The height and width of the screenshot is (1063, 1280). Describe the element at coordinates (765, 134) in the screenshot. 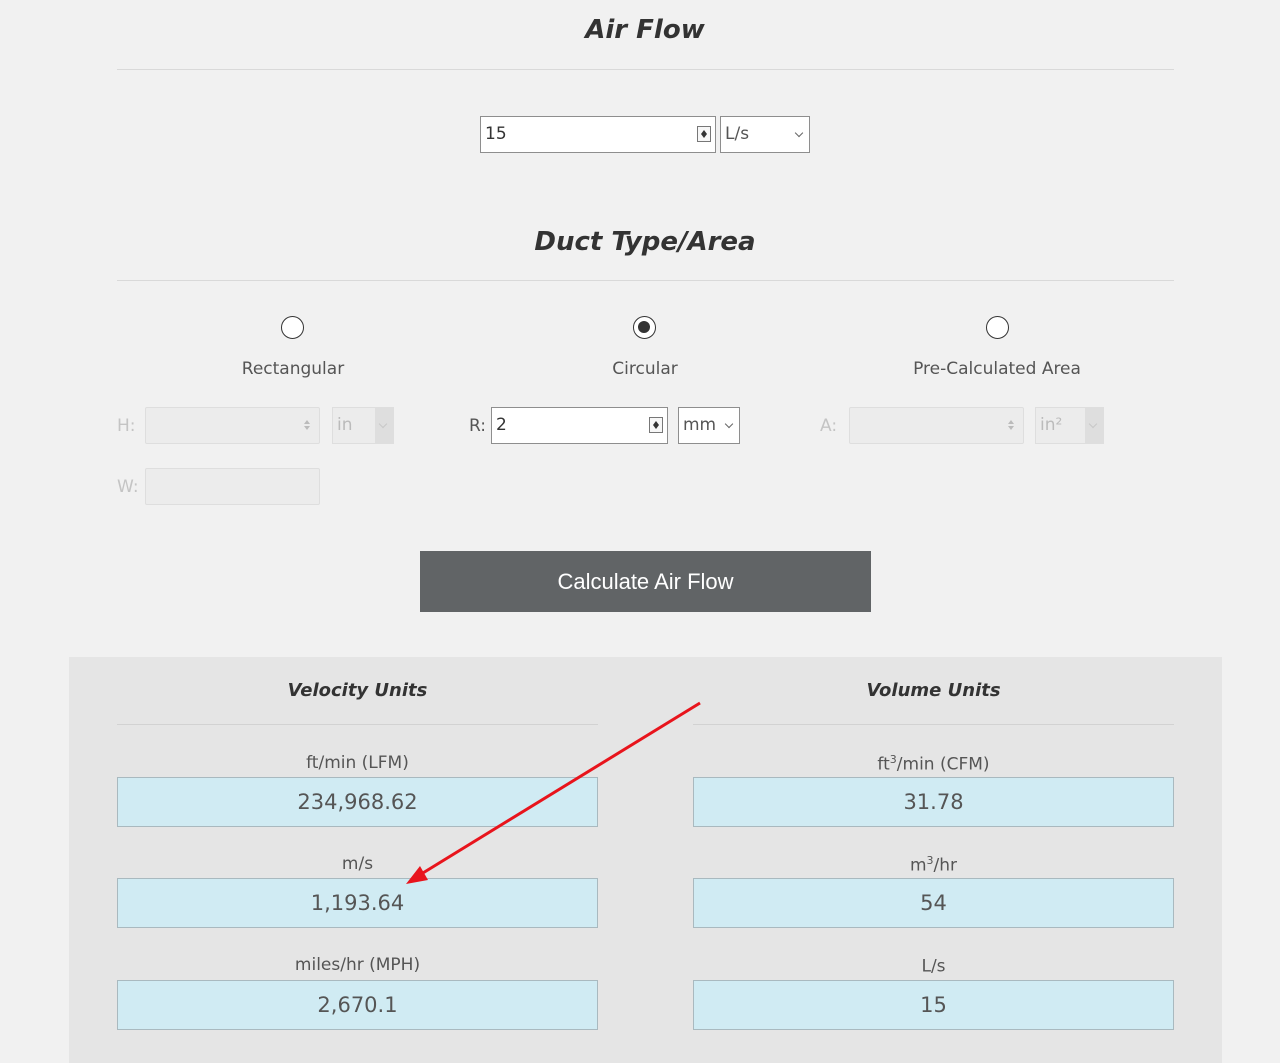

I see `air-flow-unit-select: L/s` at that location.